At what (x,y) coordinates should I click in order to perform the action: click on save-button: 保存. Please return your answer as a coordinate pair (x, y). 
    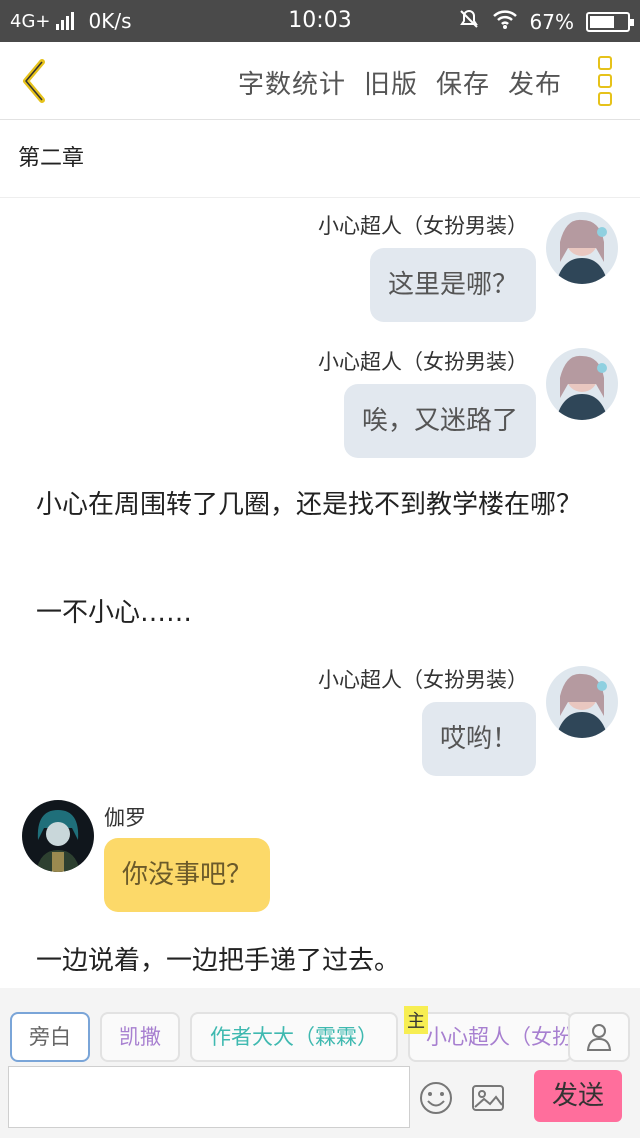
    Looking at the image, I should click on (463, 82).